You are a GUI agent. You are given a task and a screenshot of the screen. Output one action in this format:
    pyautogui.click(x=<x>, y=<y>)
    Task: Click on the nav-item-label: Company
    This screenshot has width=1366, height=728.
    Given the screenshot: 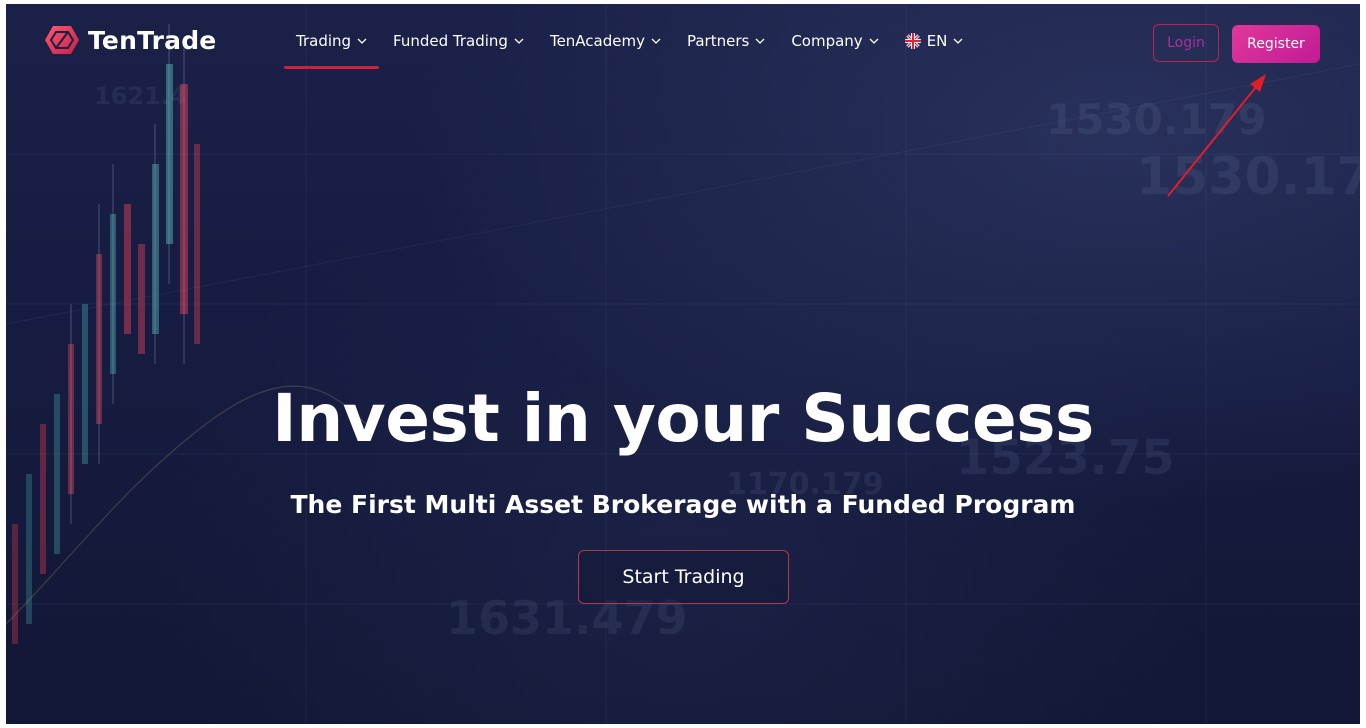 What is the action you would take?
    pyautogui.click(x=827, y=41)
    